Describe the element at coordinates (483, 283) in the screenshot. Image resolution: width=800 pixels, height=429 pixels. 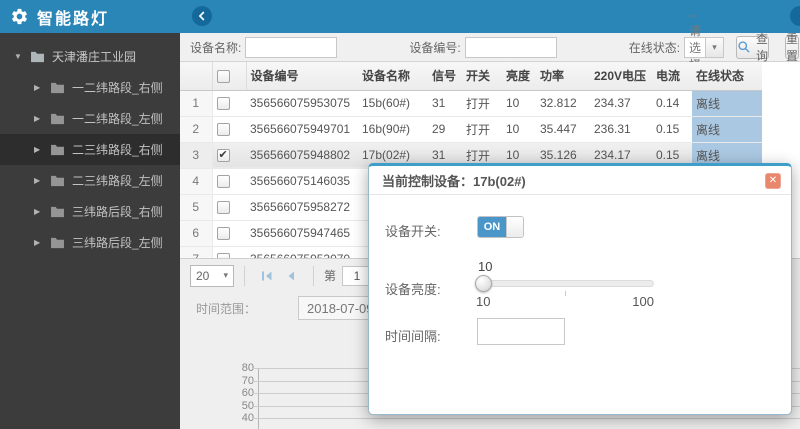
I see `slider-handle` at that location.